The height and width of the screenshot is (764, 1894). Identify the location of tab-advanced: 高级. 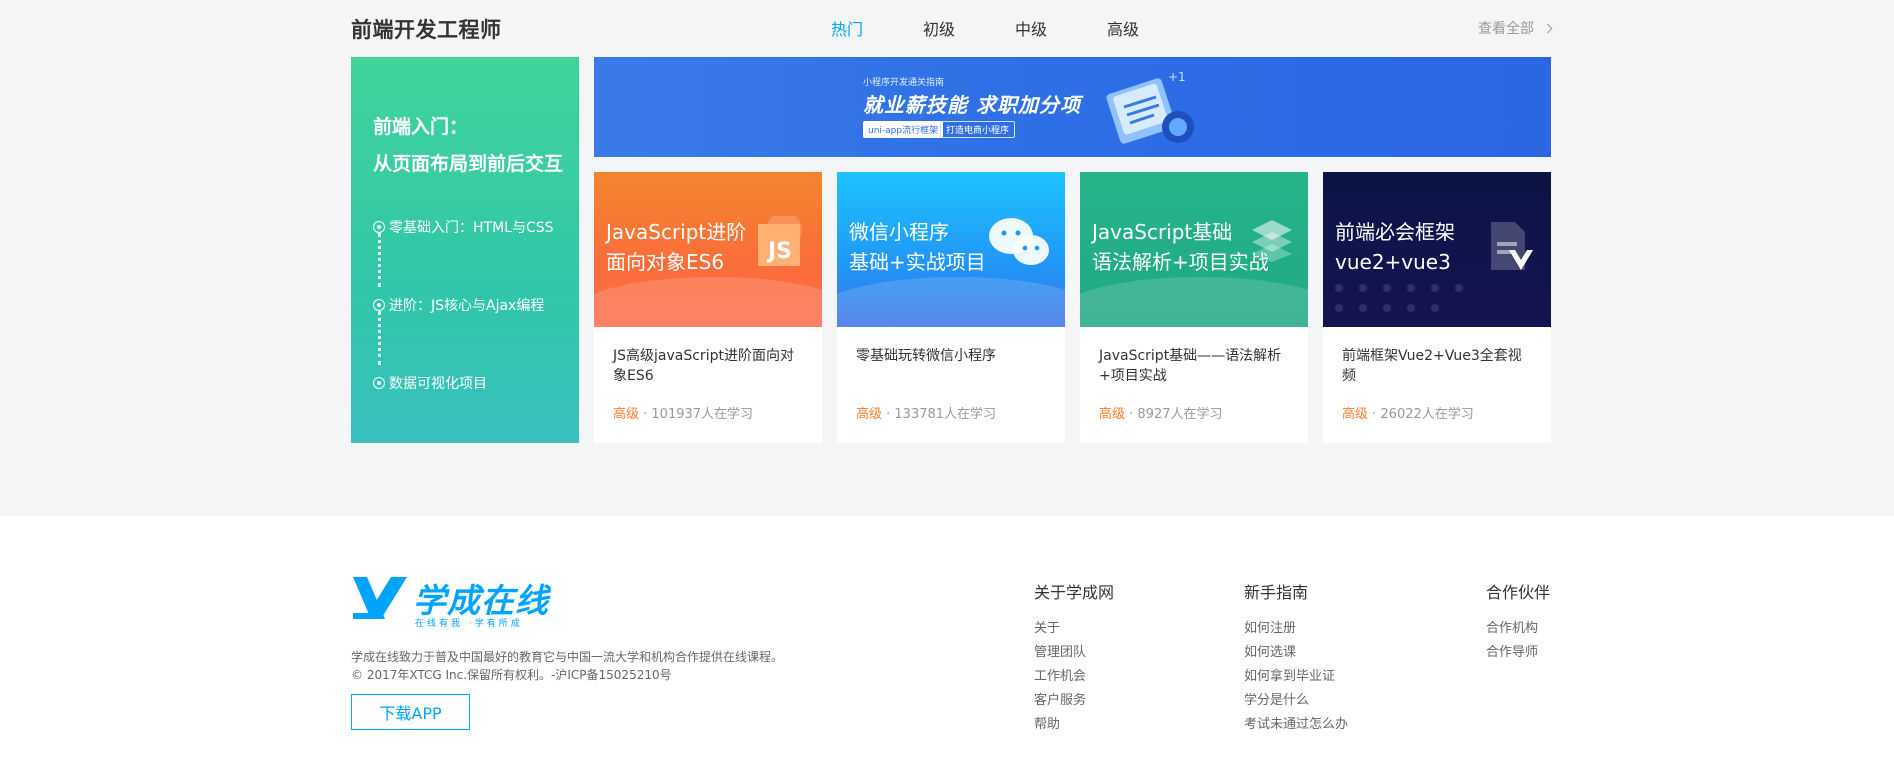
(1123, 28).